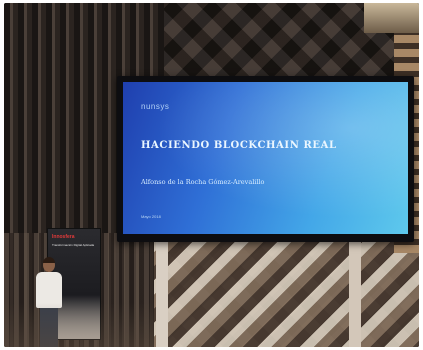 This screenshot has height=350, width=423. What do you see at coordinates (162, 290) in the screenshot?
I see `tv-stand-pillar-left` at bounding box center [162, 290].